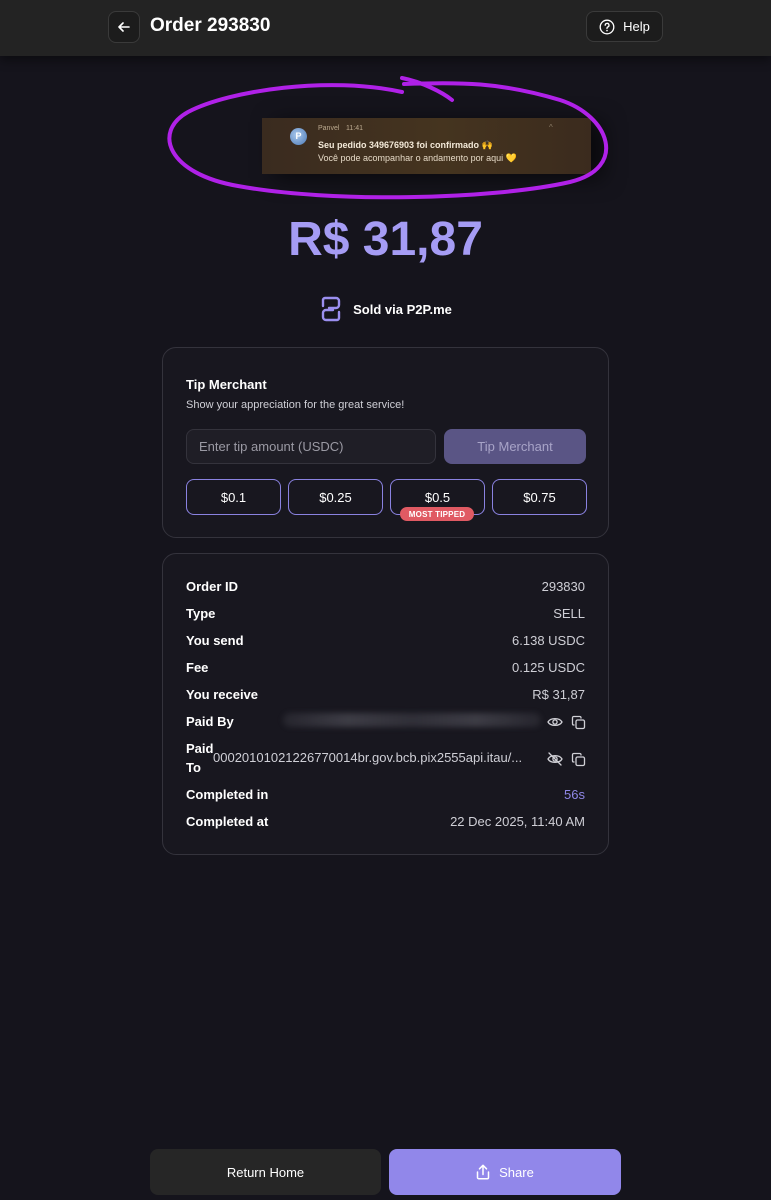 The width and height of the screenshot is (771, 1200). What do you see at coordinates (329, 128) in the screenshot?
I see `notification-app-name: Panvel` at bounding box center [329, 128].